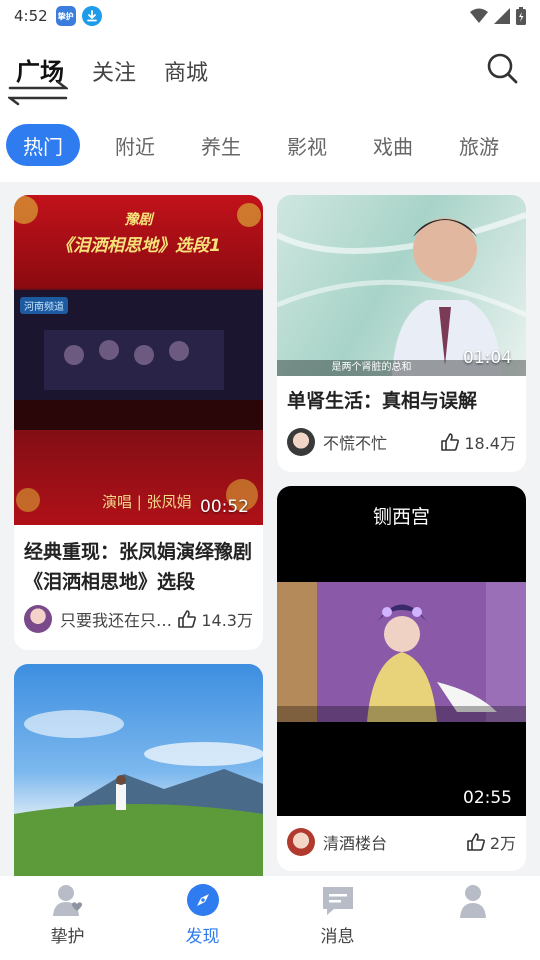  I want to click on tab-mall: 商城, so click(186, 71).